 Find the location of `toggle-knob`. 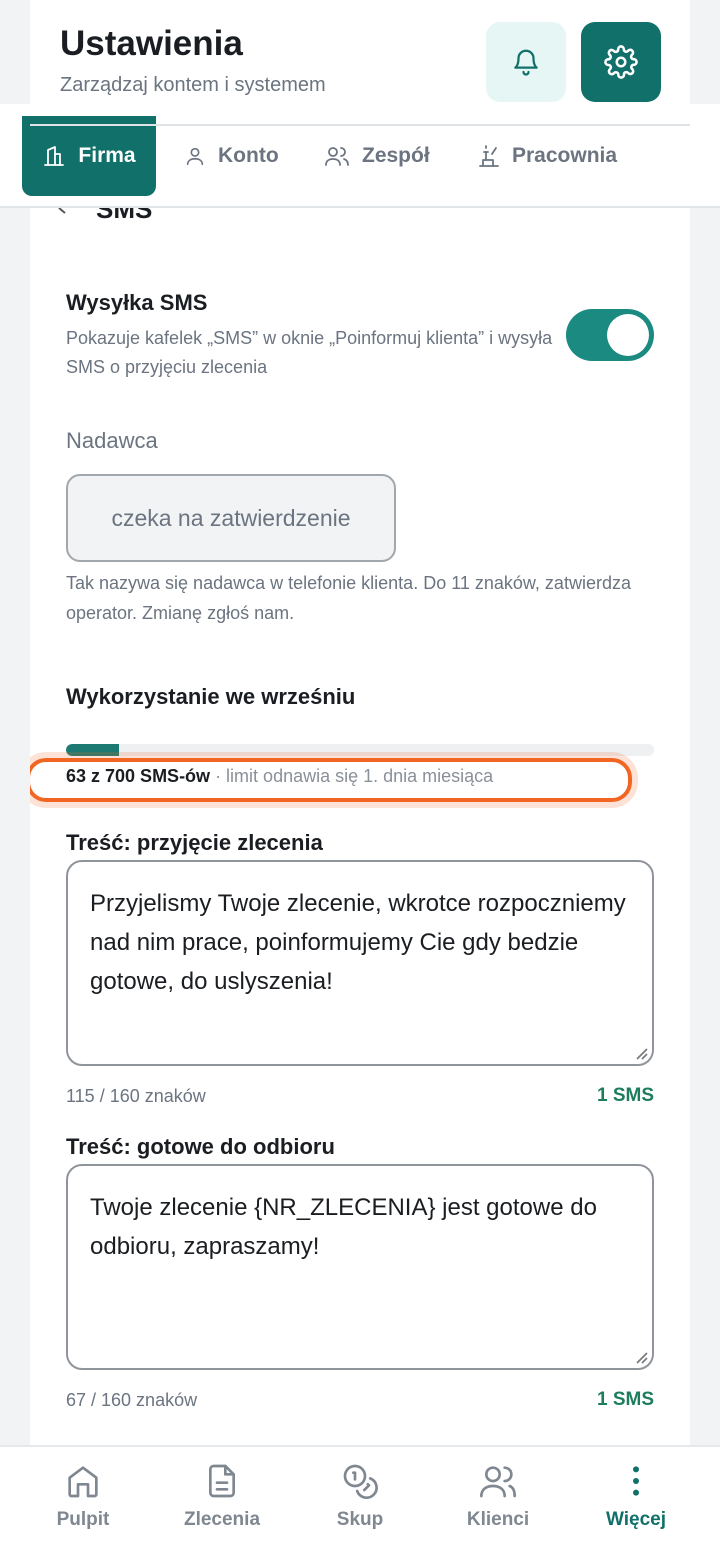

toggle-knob is located at coordinates (628, 335).